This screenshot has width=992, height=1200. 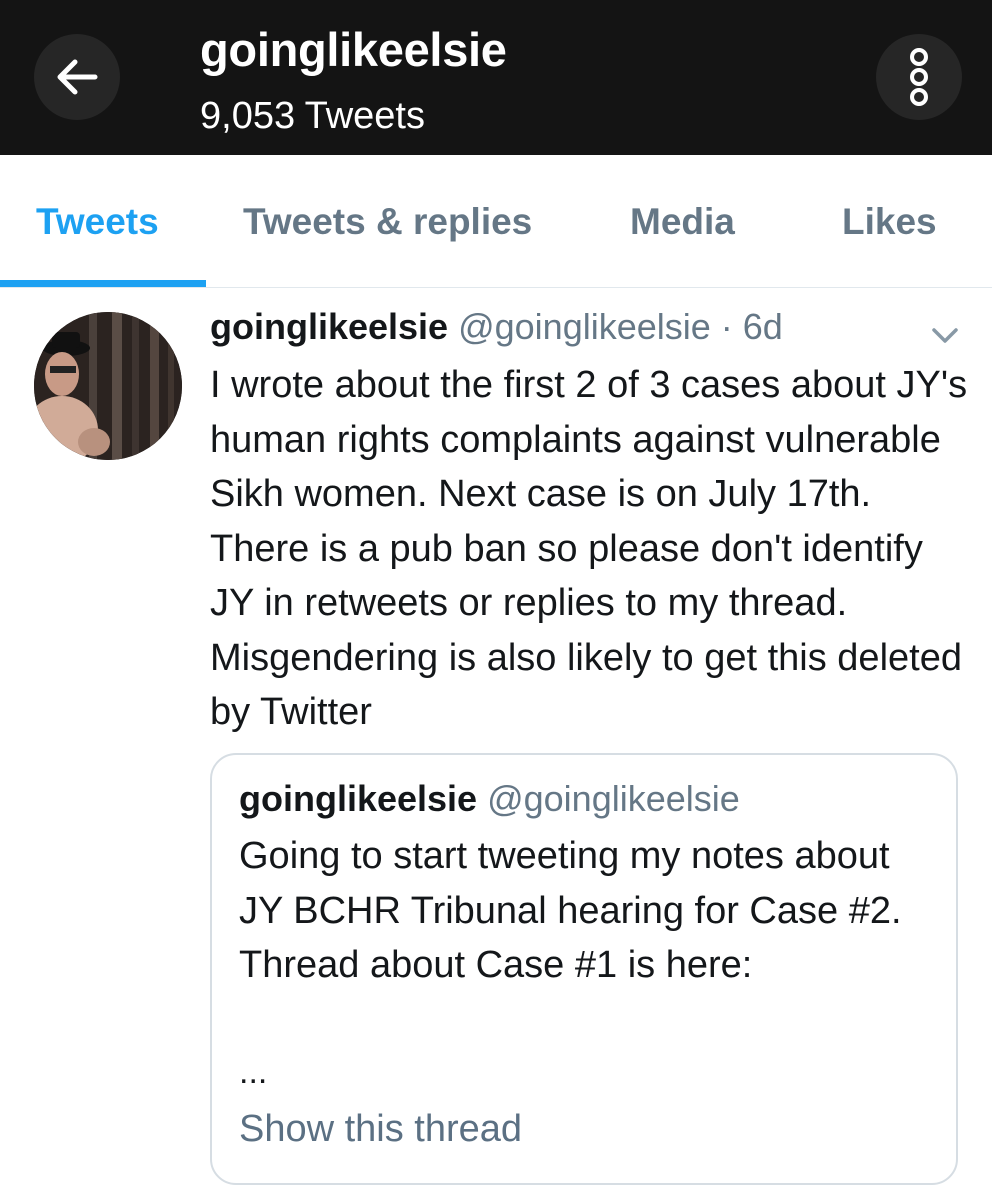 I want to click on tab-tweets-and-replies: Tweets & replies, so click(x=387, y=222).